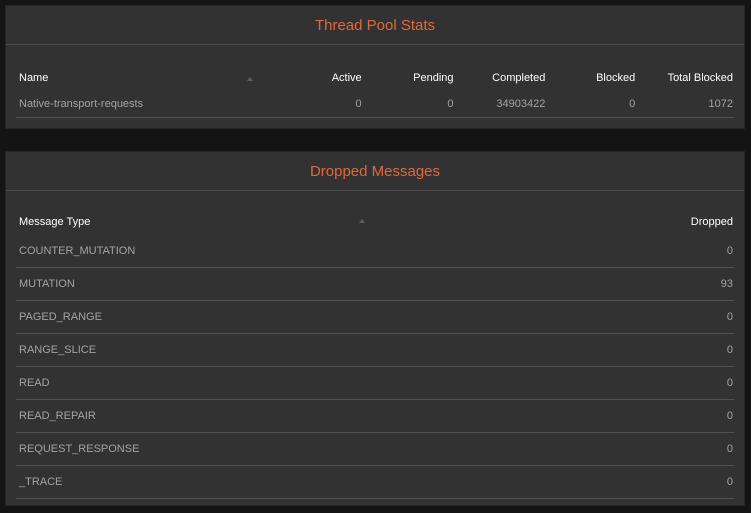  Describe the element at coordinates (375, 449) in the screenshot. I see `table-row: REQUEST_RESPONSE 0` at that location.